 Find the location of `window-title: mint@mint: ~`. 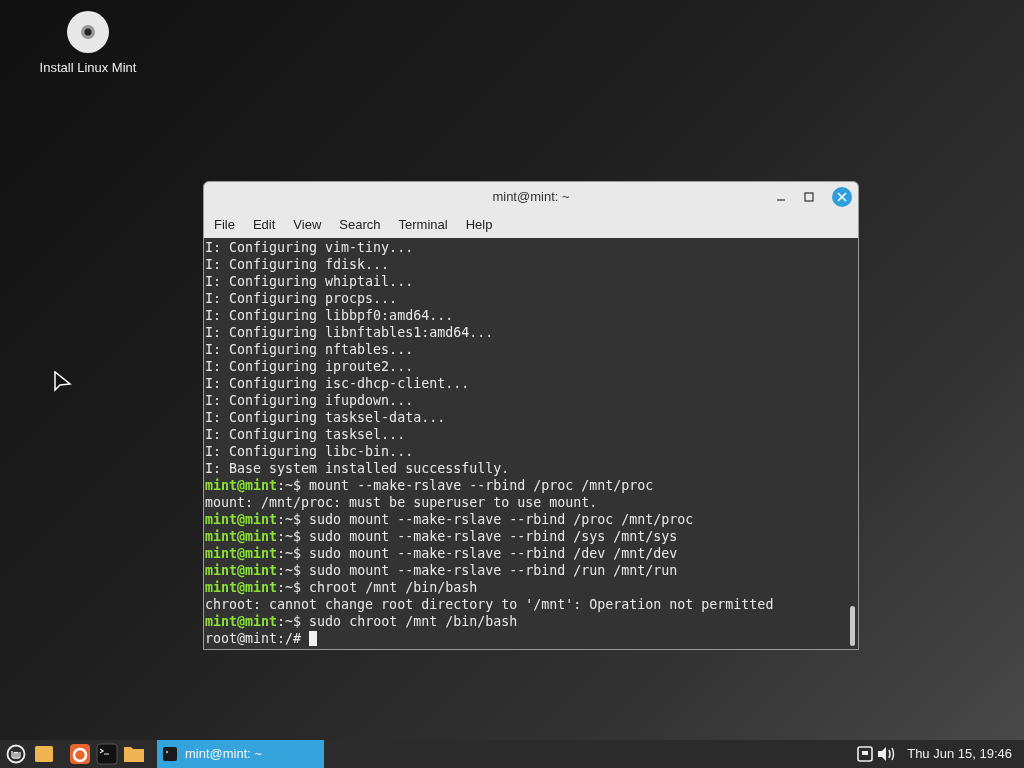

window-title: mint@mint: ~ is located at coordinates (531, 197).